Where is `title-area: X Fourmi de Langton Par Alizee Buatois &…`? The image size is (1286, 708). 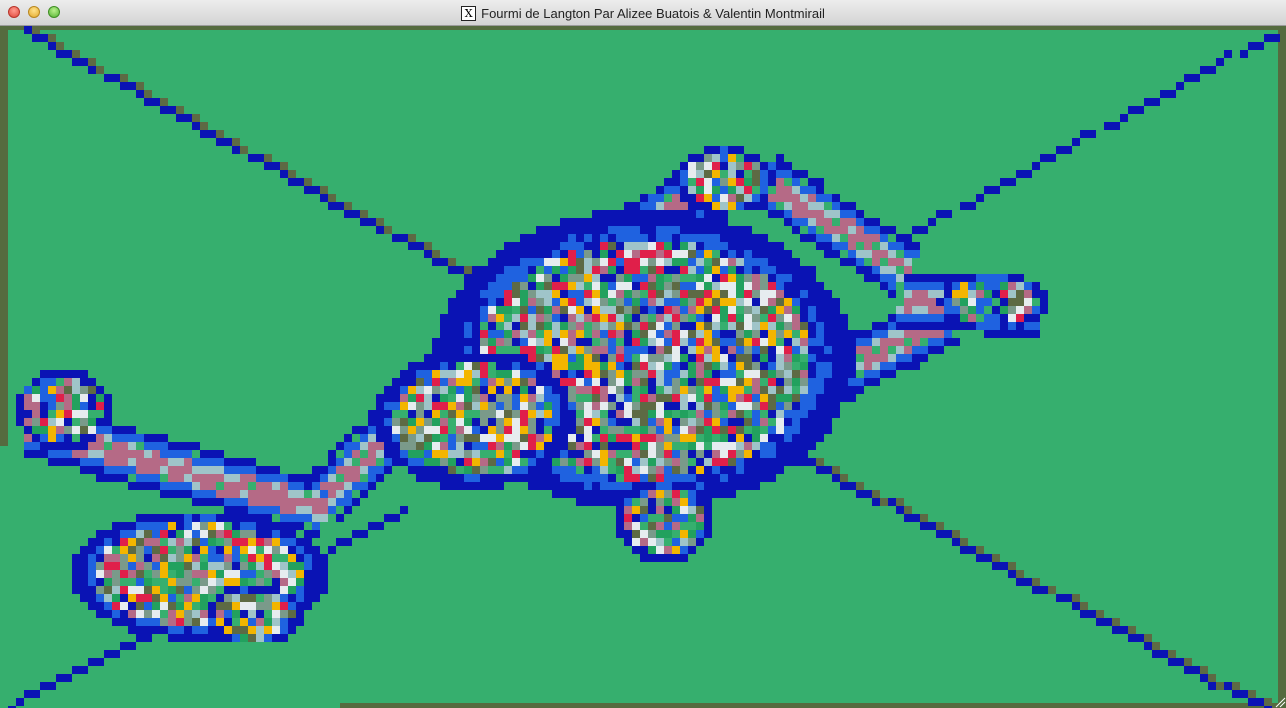
title-area: X Fourmi de Langton Par Alizee Buatois &… is located at coordinates (643, 13).